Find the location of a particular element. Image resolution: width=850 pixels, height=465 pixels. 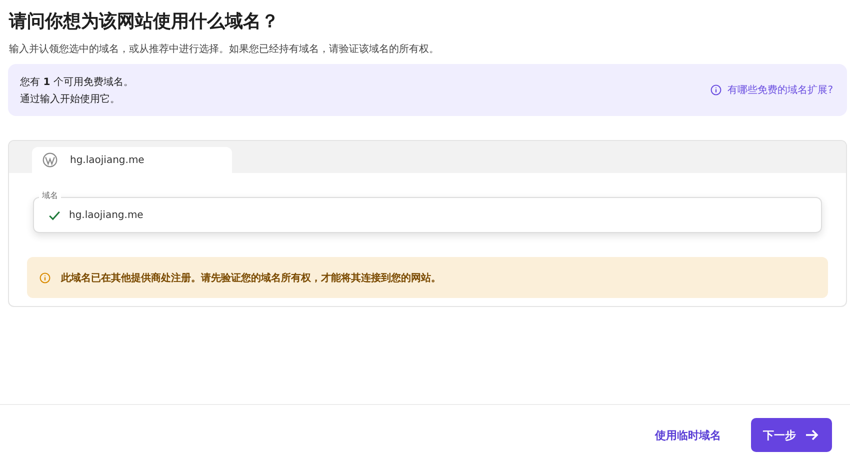

wordpress-icon is located at coordinates (50, 160).